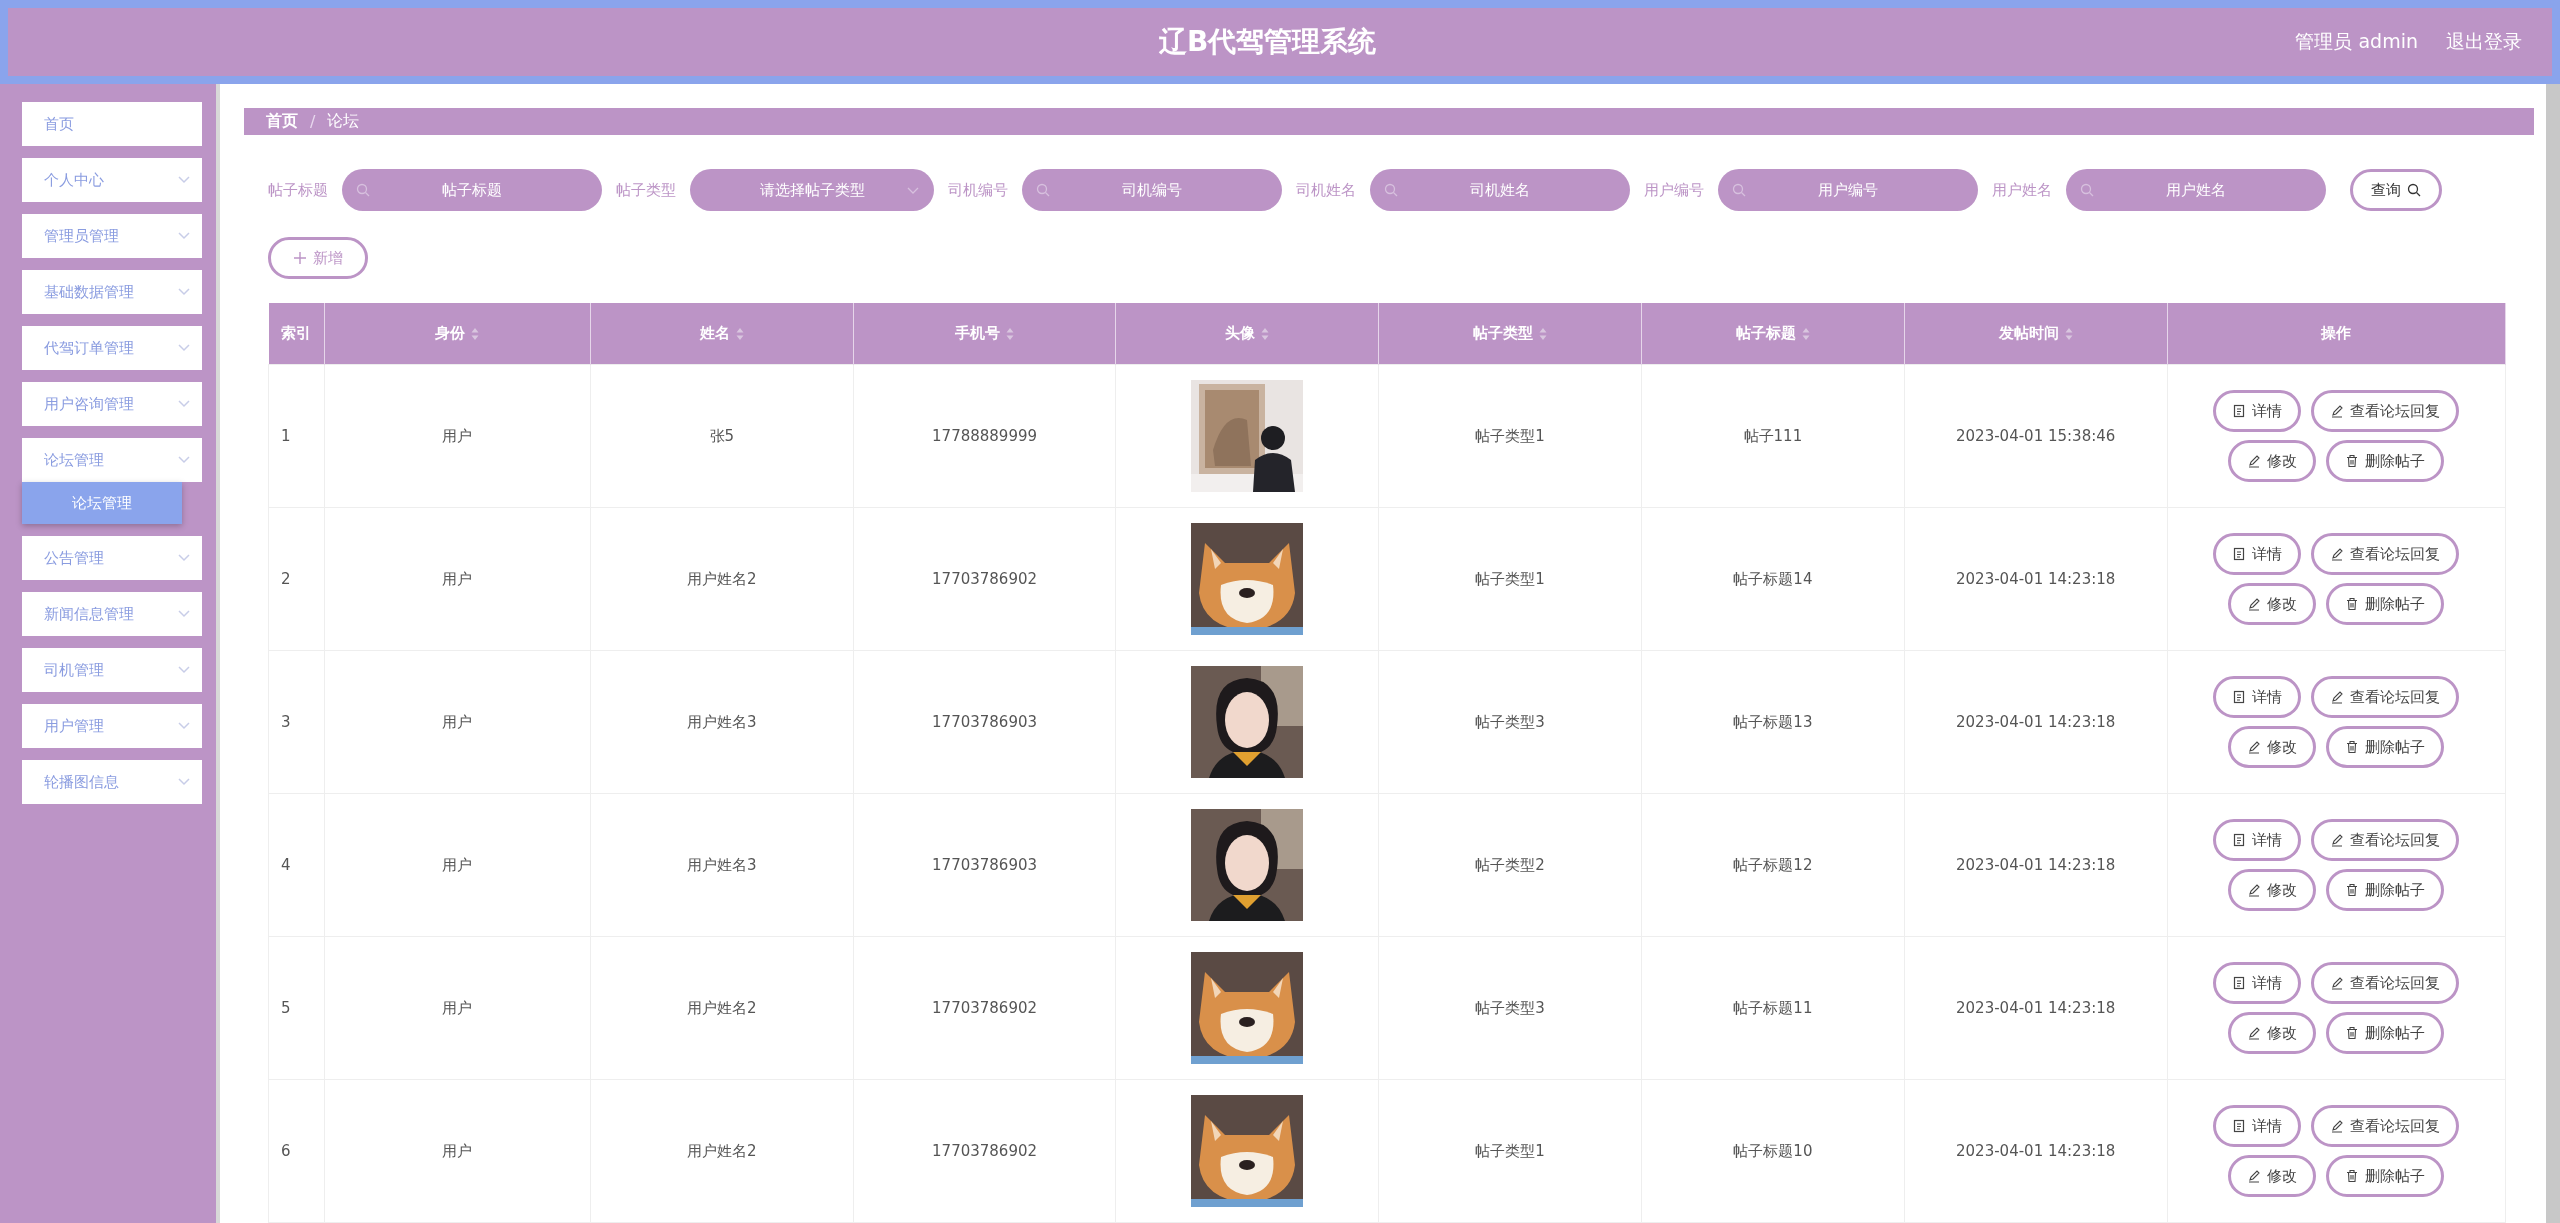 The image size is (2560, 1223). Describe the element at coordinates (1674, 190) in the screenshot. I see `filter-label: 用户编号` at that location.